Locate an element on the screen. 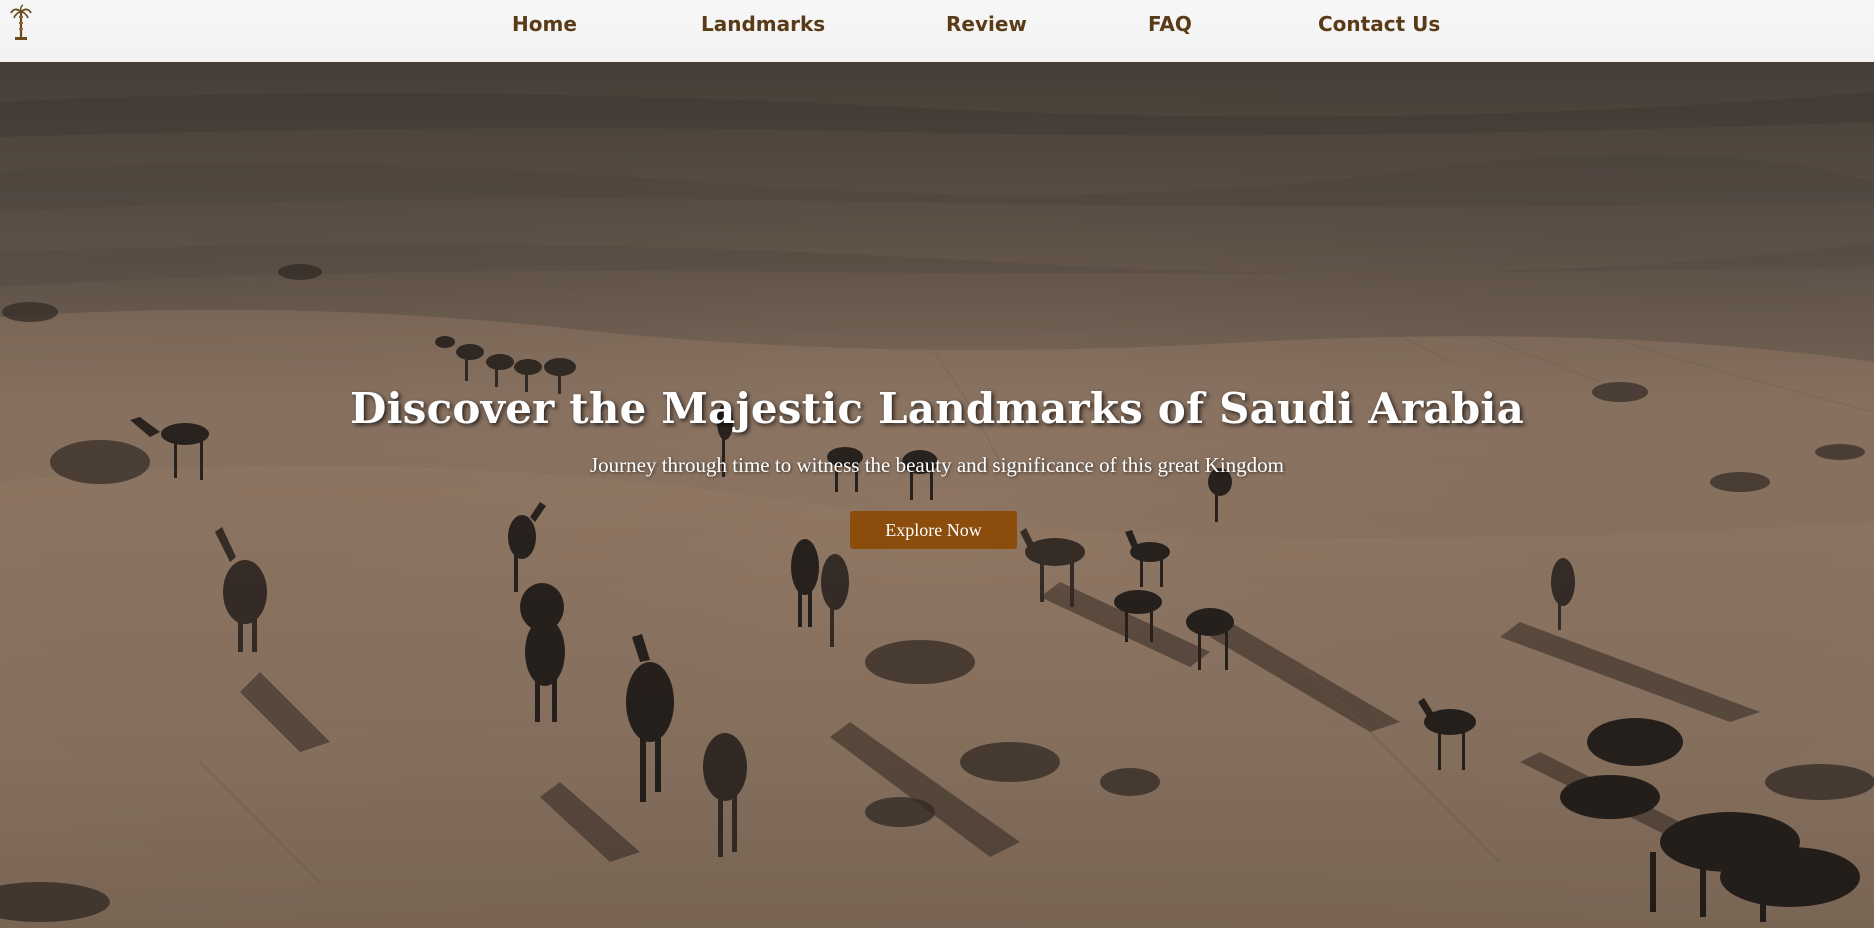 Image resolution: width=1874 pixels, height=928 pixels. nav-link-contact-us: Contact Us is located at coordinates (1379, 24).